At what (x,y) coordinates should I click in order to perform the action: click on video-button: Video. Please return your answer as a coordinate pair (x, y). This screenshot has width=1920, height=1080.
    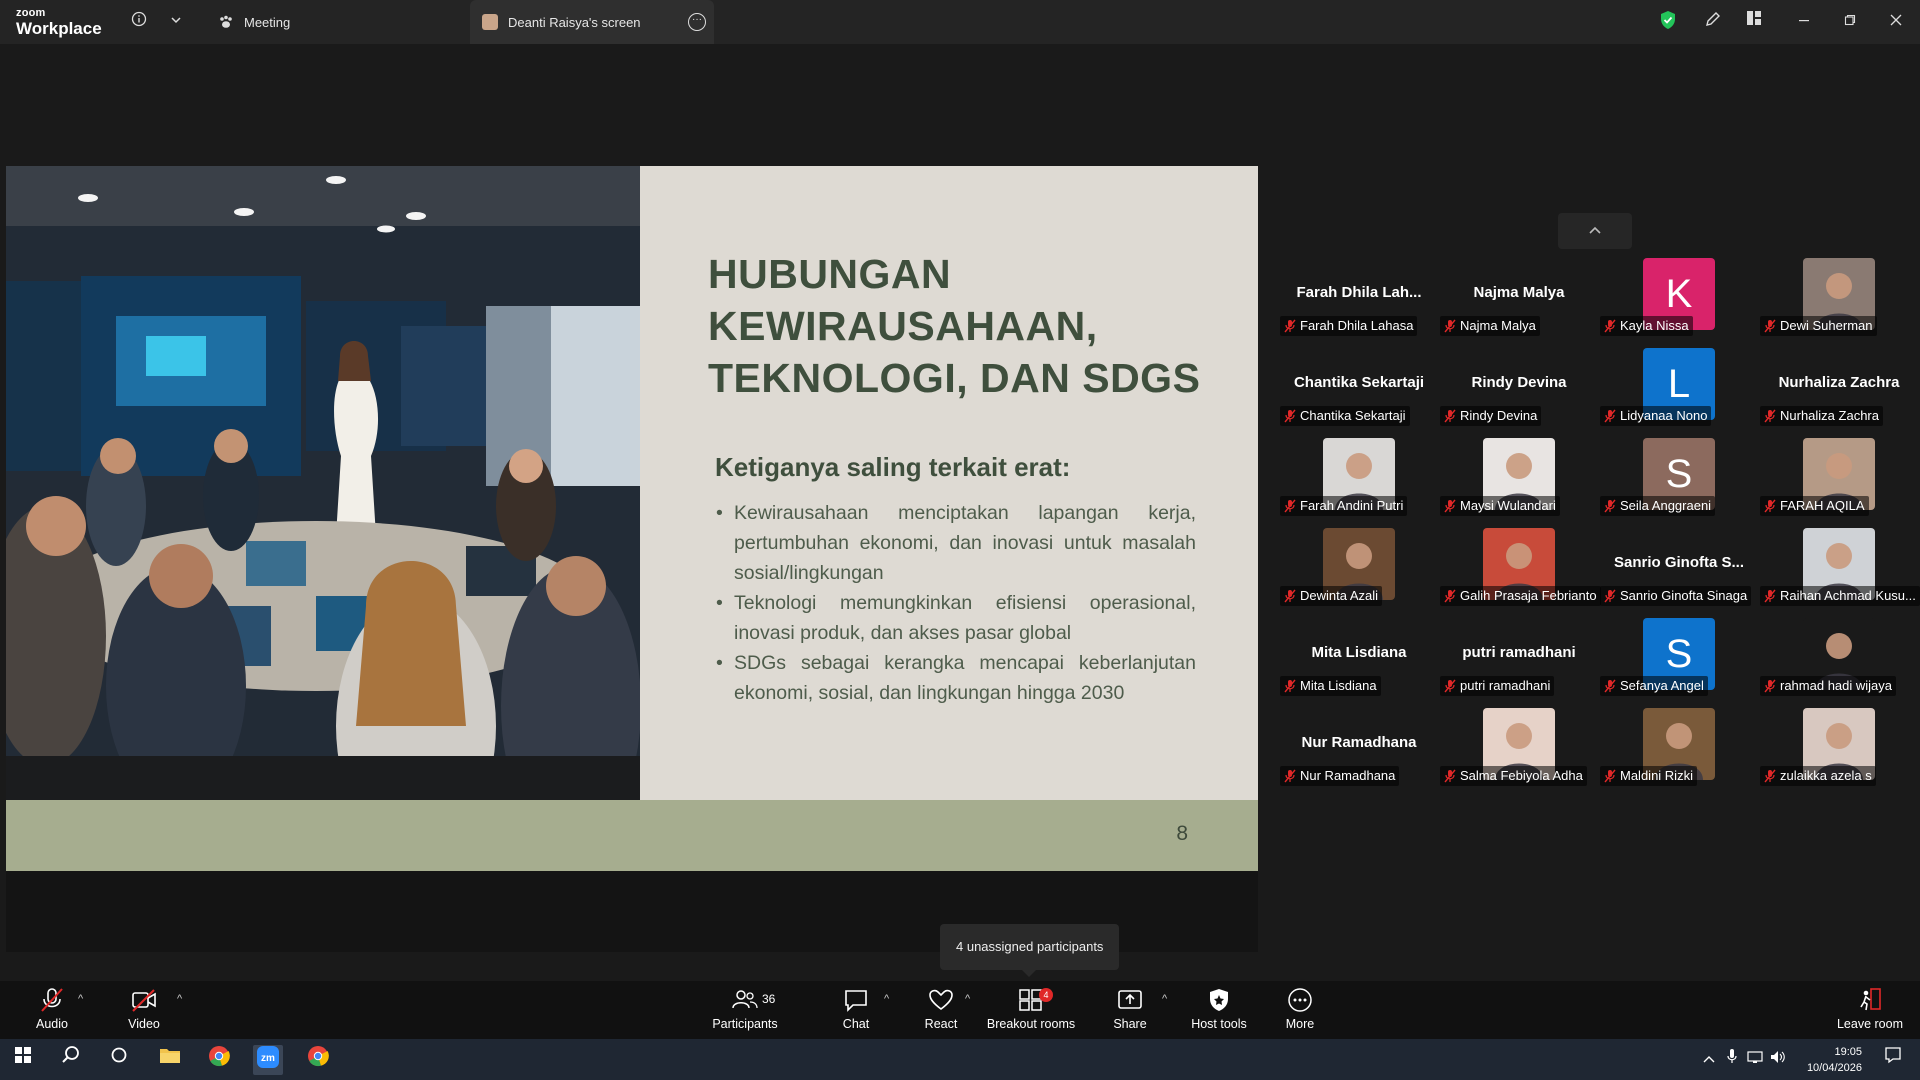
    Looking at the image, I should click on (144, 1011).